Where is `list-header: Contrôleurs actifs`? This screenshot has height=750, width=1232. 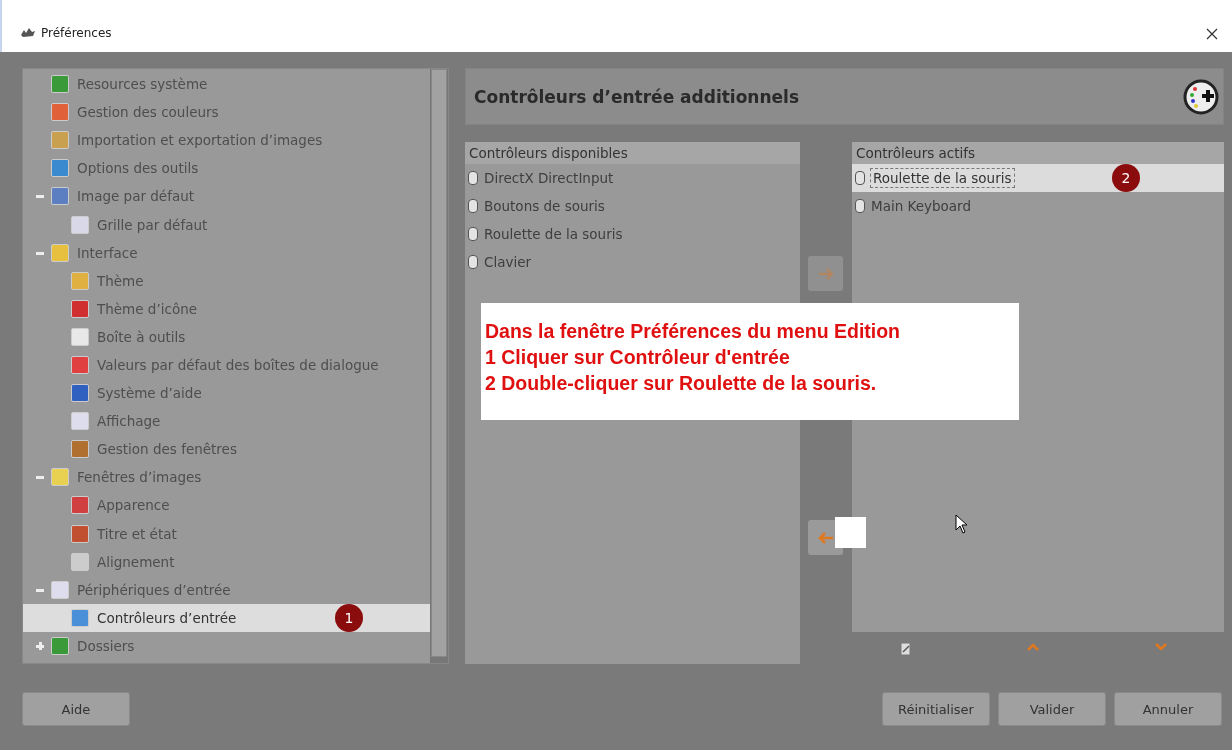
list-header: Contrôleurs actifs is located at coordinates (1038, 153).